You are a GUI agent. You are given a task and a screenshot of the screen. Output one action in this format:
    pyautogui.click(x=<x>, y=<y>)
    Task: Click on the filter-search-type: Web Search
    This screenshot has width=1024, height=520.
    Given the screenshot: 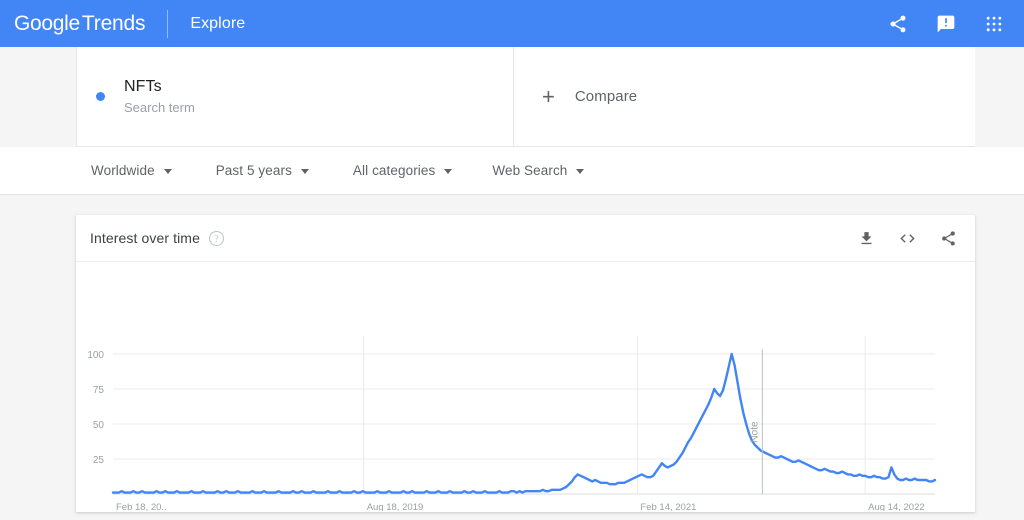 What is the action you would take?
    pyautogui.click(x=538, y=170)
    